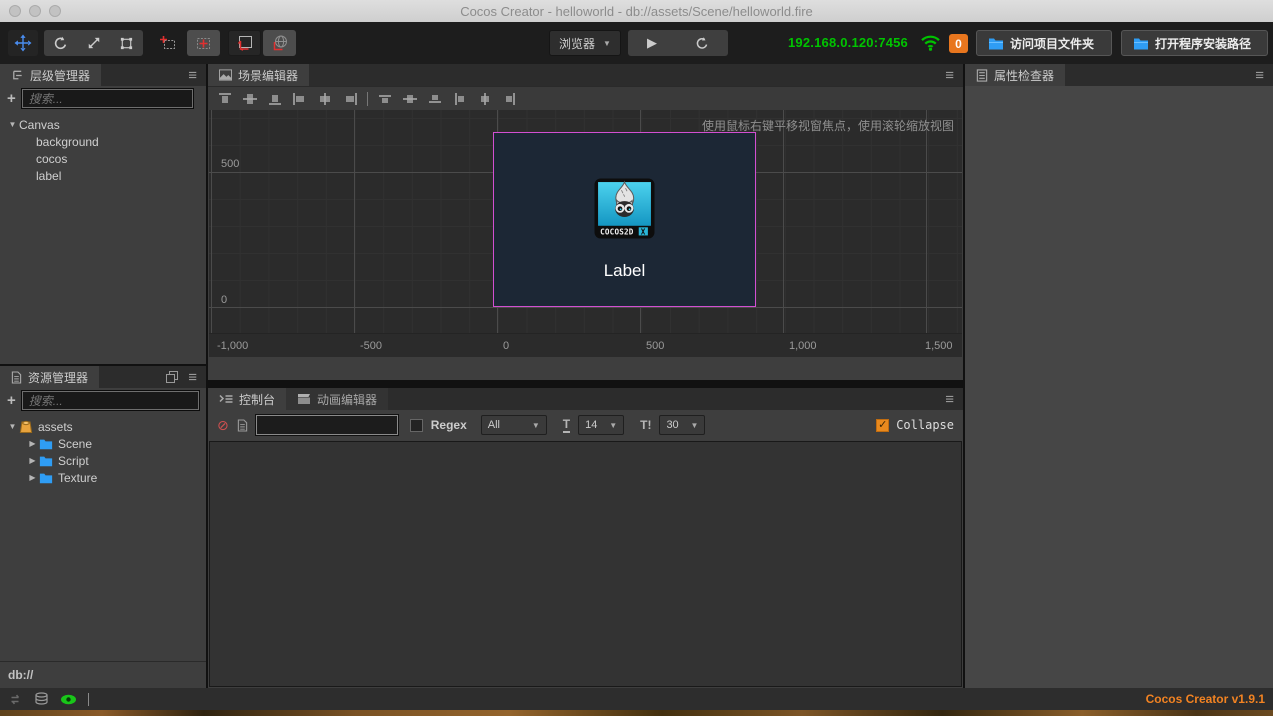 This screenshot has width=1273, height=716. What do you see at coordinates (513, 425) in the screenshot?
I see `log-level-dropdown: All ▼` at bounding box center [513, 425].